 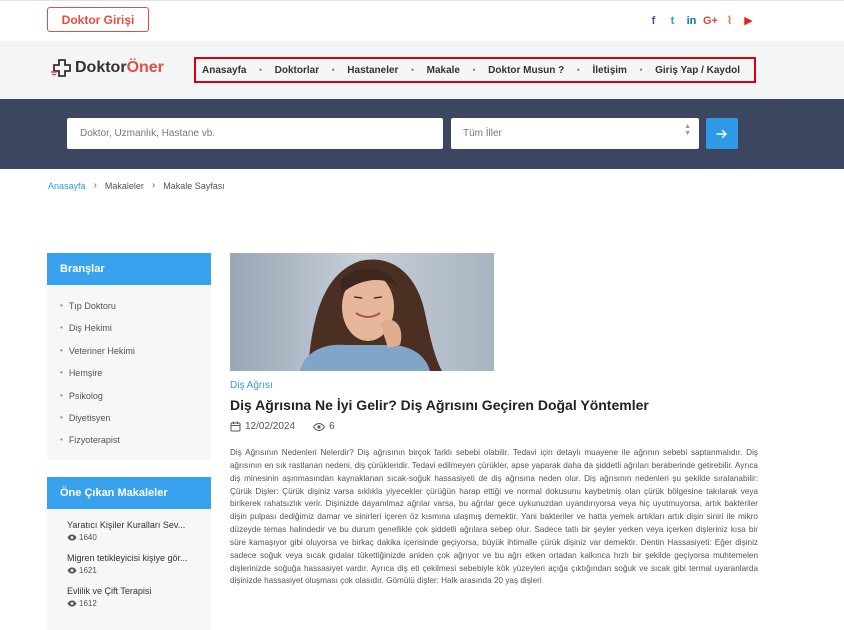 I want to click on search-submit-button, so click(x=722, y=133).